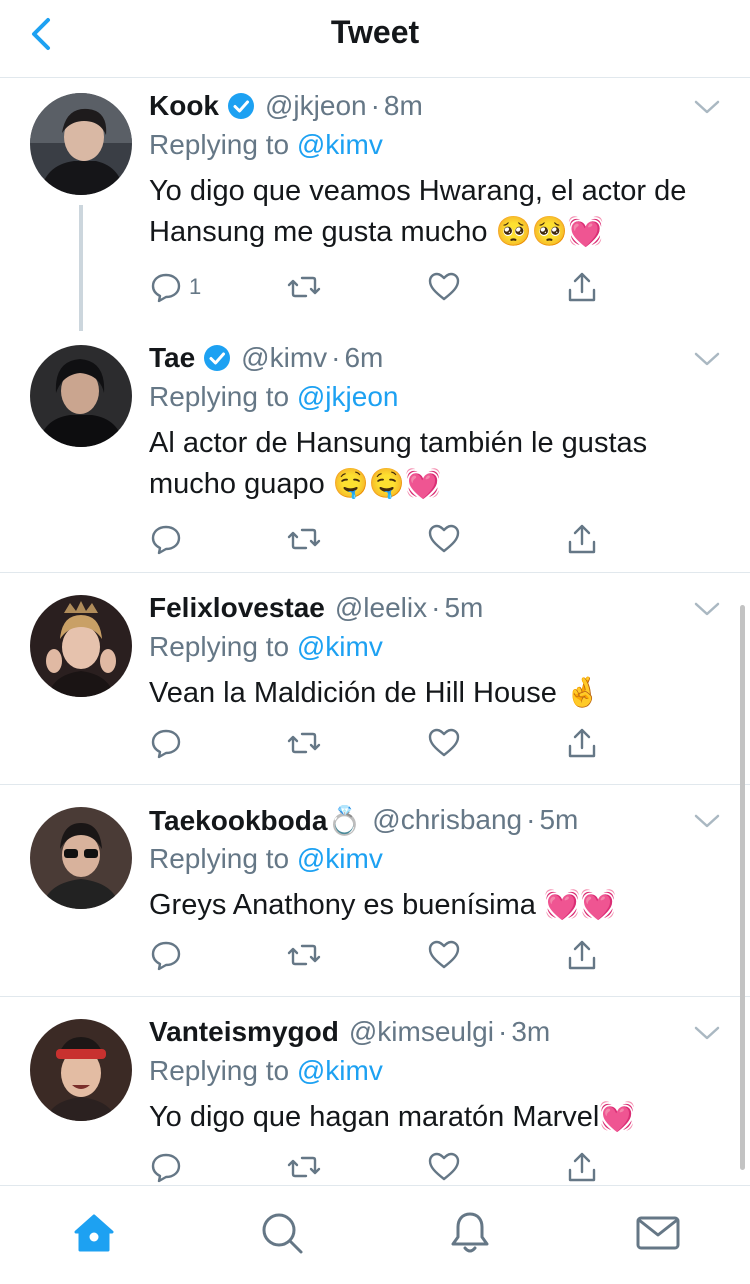 The width and height of the screenshot is (750, 1284). I want to click on home-icon, so click(94, 1233).